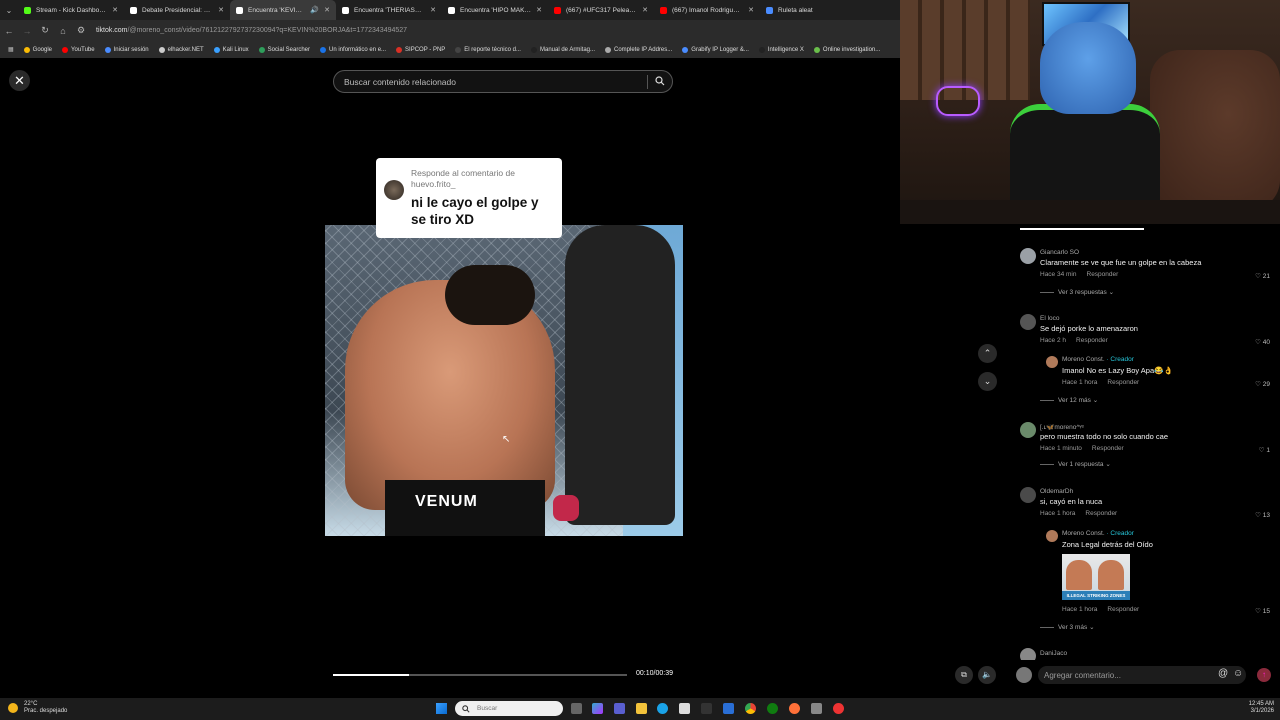 The image size is (1280, 720). What do you see at coordinates (576, 708) in the screenshot?
I see `task-view-icon` at bounding box center [576, 708].